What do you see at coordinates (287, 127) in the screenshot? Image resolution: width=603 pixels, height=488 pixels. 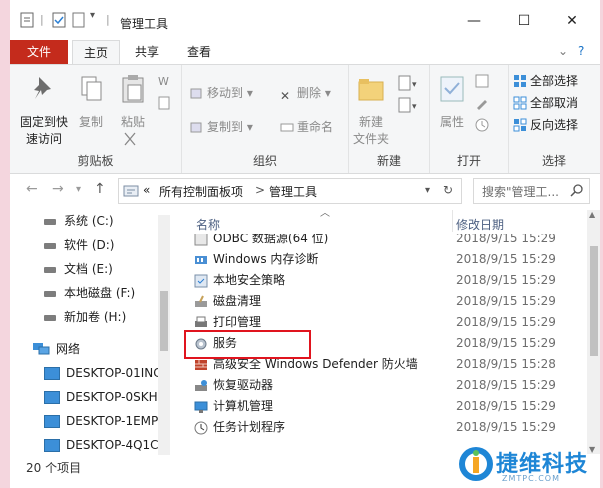 I see `rename-icon` at bounding box center [287, 127].